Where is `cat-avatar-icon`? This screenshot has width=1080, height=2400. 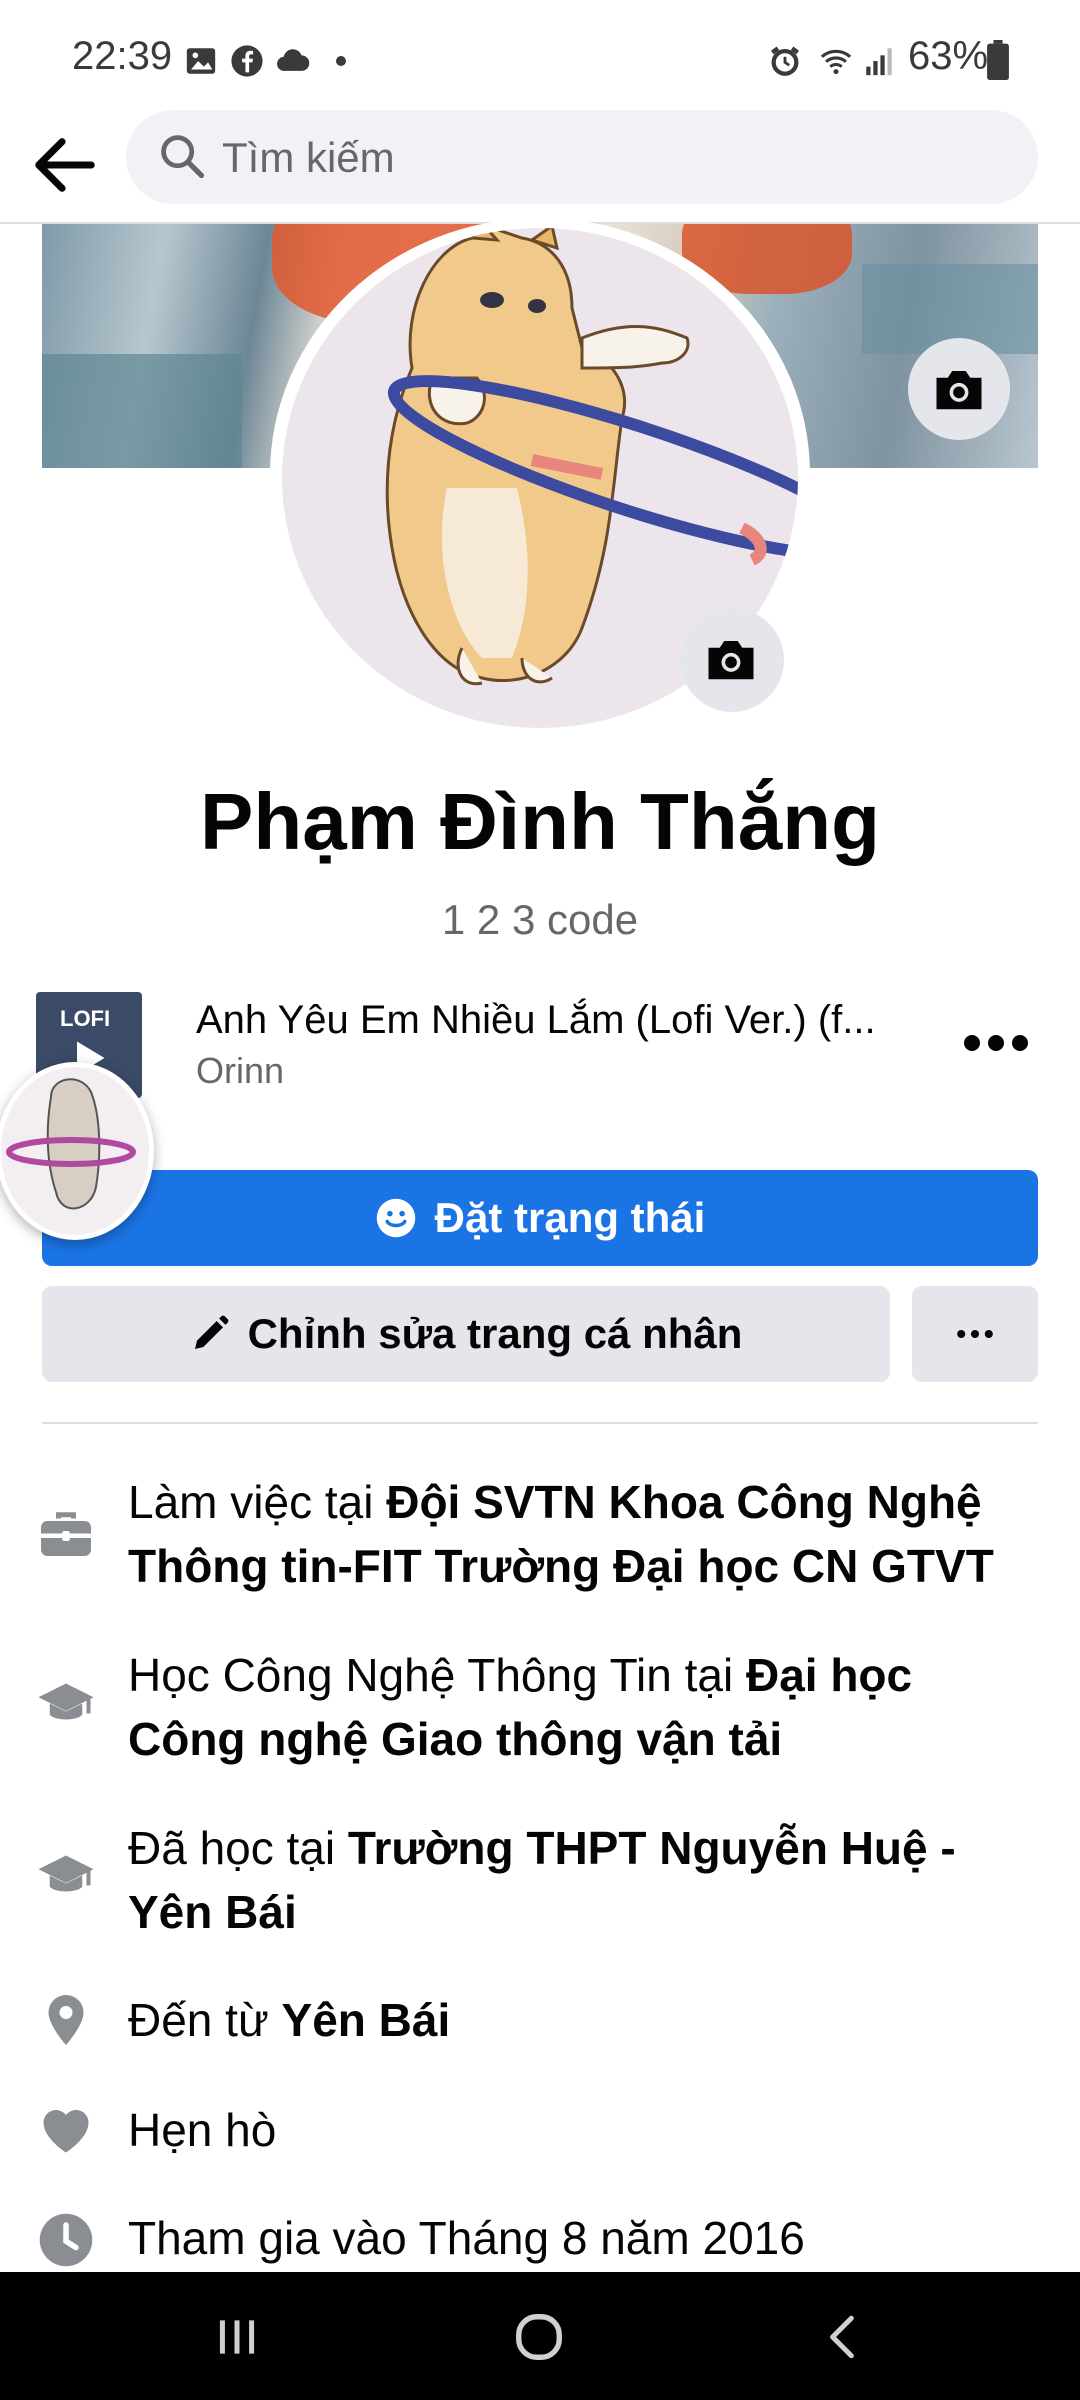 cat-avatar-icon is located at coordinates (71, 1144).